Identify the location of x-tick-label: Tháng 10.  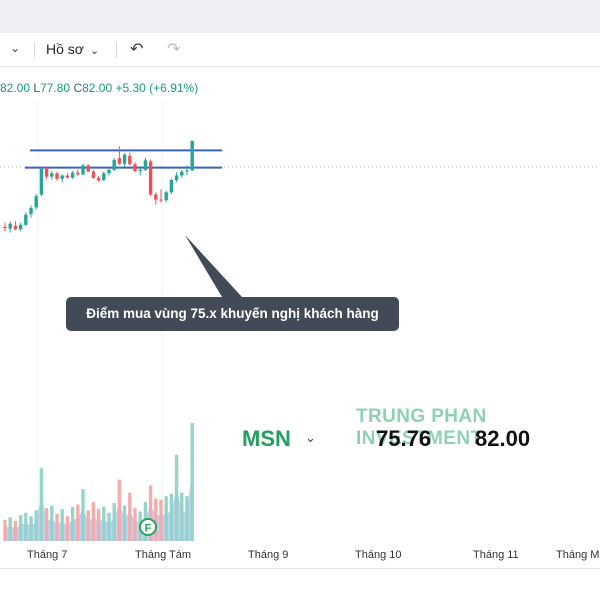
(378, 555).